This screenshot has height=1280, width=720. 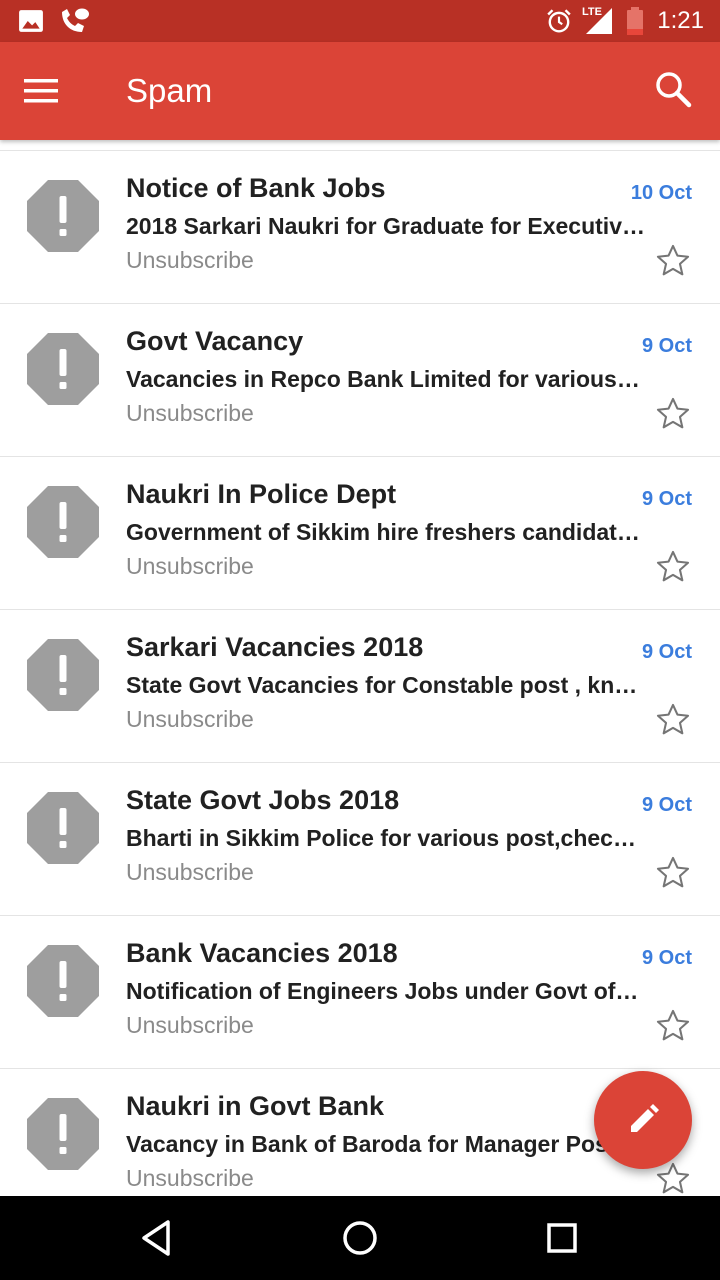 I want to click on sender-name: Bank Vacancies 2018, so click(x=262, y=953).